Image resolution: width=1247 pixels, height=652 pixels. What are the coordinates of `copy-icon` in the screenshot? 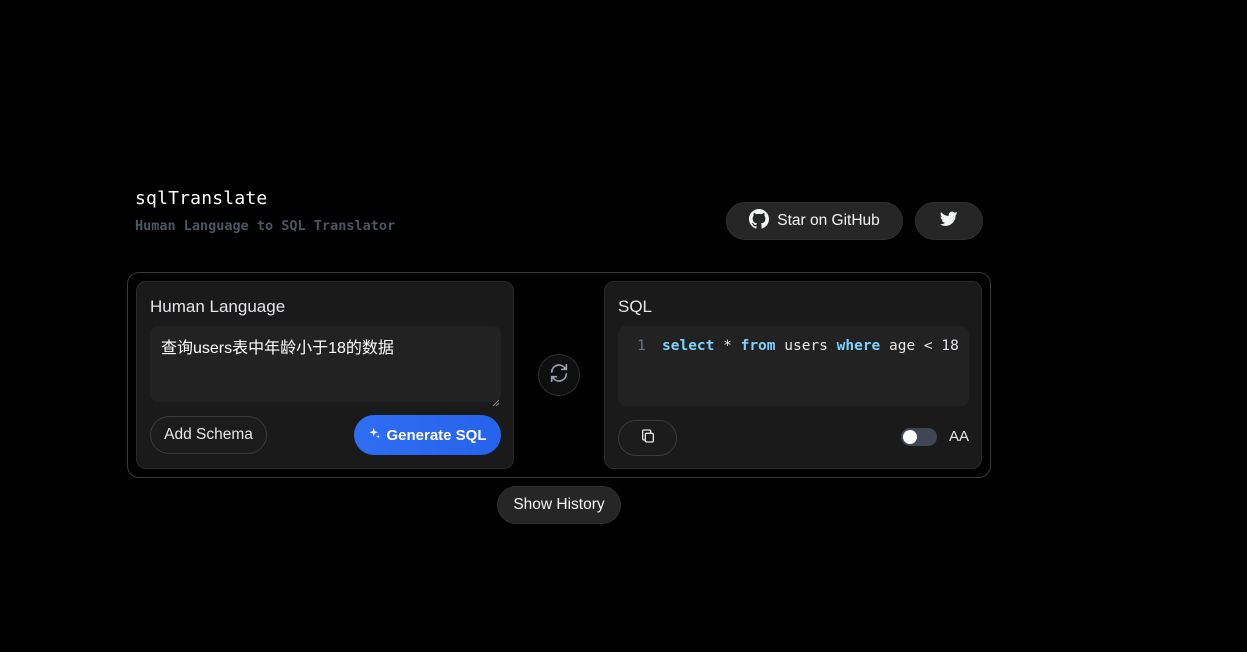 It's located at (648, 438).